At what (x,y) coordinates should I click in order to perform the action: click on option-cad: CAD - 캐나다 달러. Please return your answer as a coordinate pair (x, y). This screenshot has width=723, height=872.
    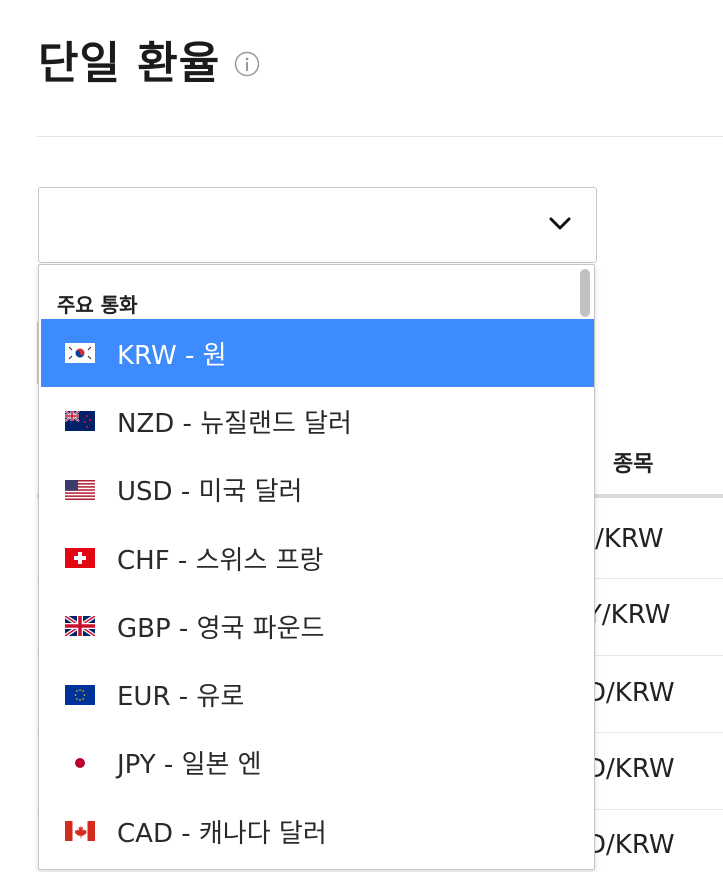
    Looking at the image, I should click on (317, 831).